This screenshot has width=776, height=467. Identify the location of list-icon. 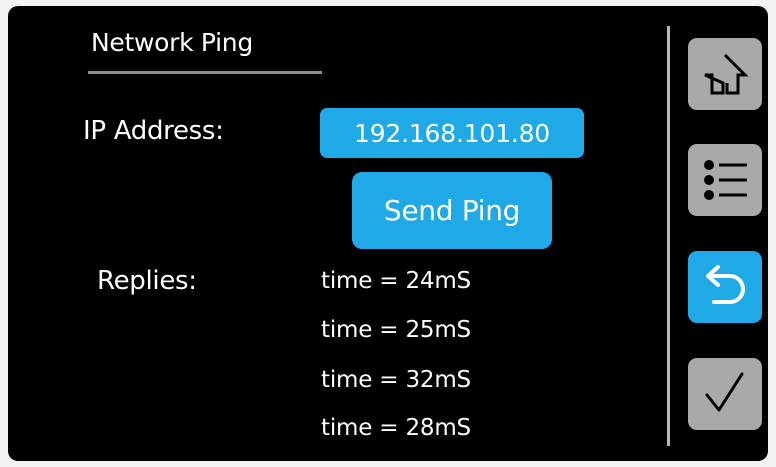
(725, 180).